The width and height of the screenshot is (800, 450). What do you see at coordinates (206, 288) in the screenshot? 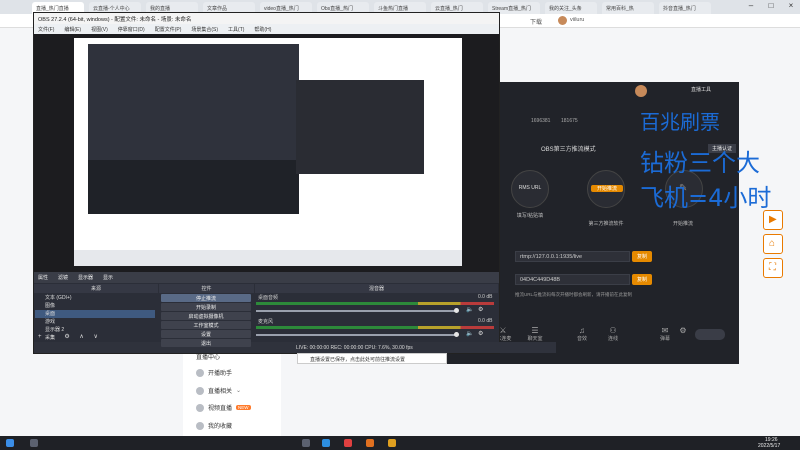
I see `controls-header: 控件` at bounding box center [206, 288].